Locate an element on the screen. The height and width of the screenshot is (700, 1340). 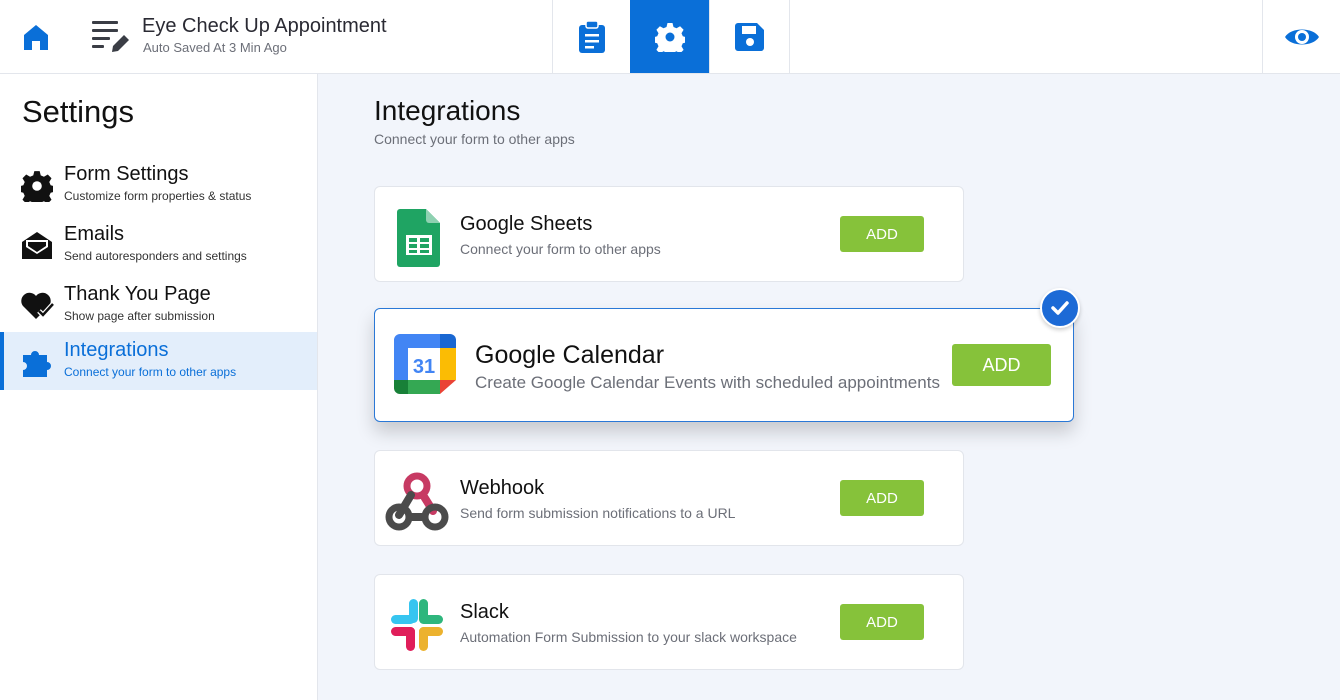
tab-save is located at coordinates (749, 36).